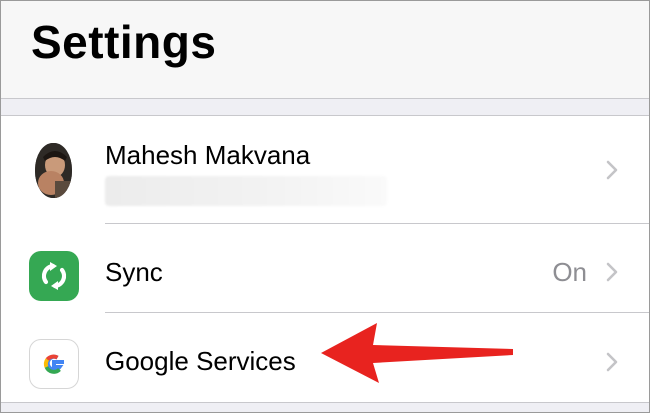  What do you see at coordinates (200, 361) in the screenshot?
I see `google-services-label: Google Services` at bounding box center [200, 361].